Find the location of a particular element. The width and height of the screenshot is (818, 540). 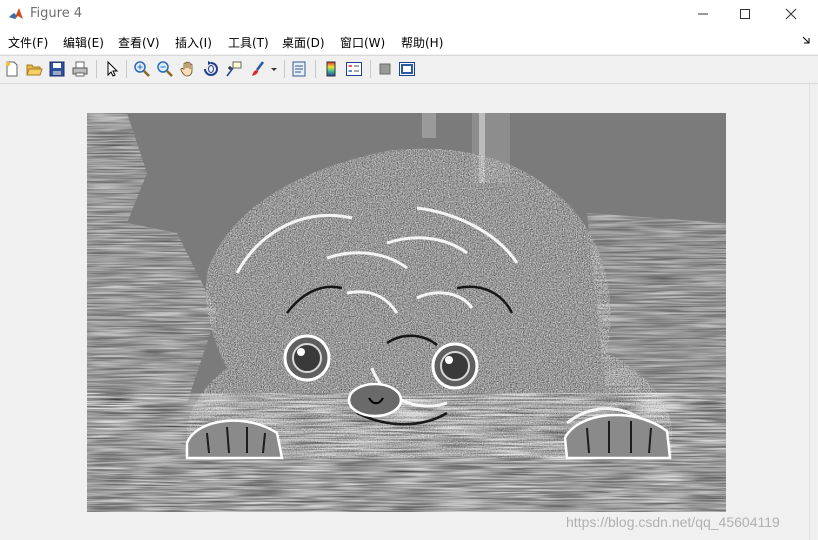

hide-plot-tools-icon is located at coordinates (385, 69).